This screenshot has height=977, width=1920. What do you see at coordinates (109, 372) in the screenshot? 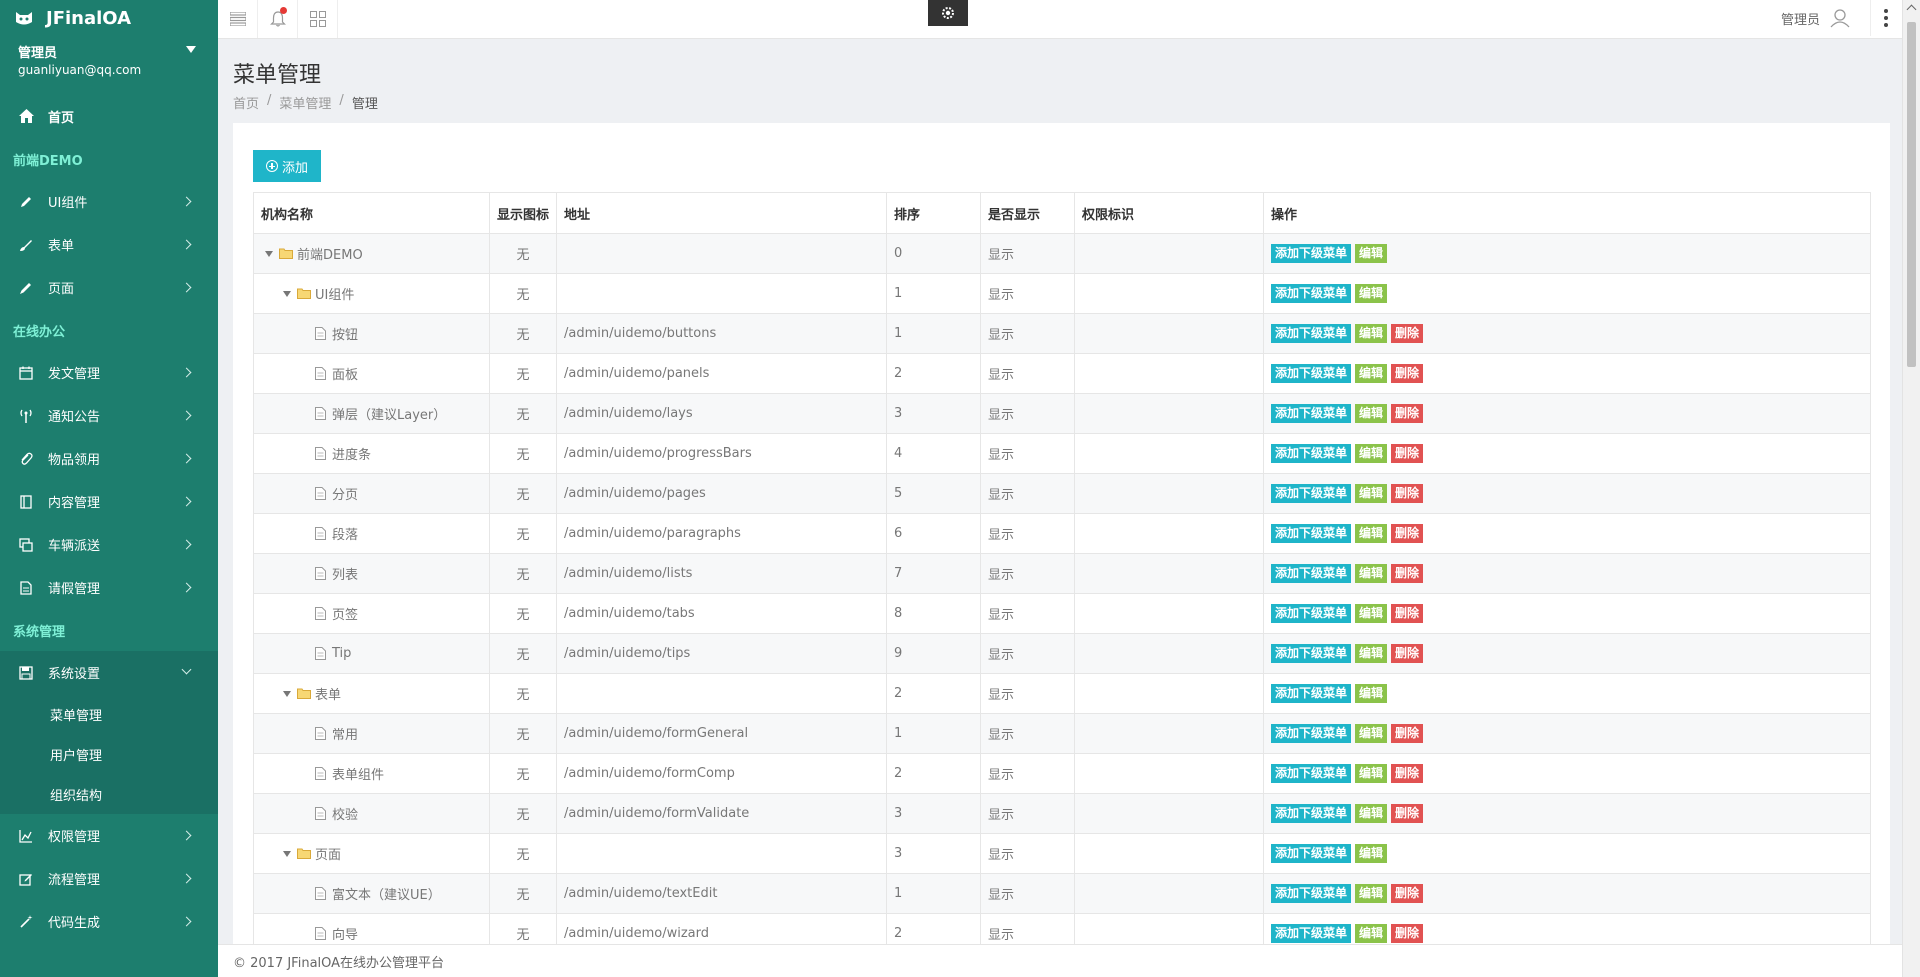
I see `sidebar-item: 发文管理` at bounding box center [109, 372].